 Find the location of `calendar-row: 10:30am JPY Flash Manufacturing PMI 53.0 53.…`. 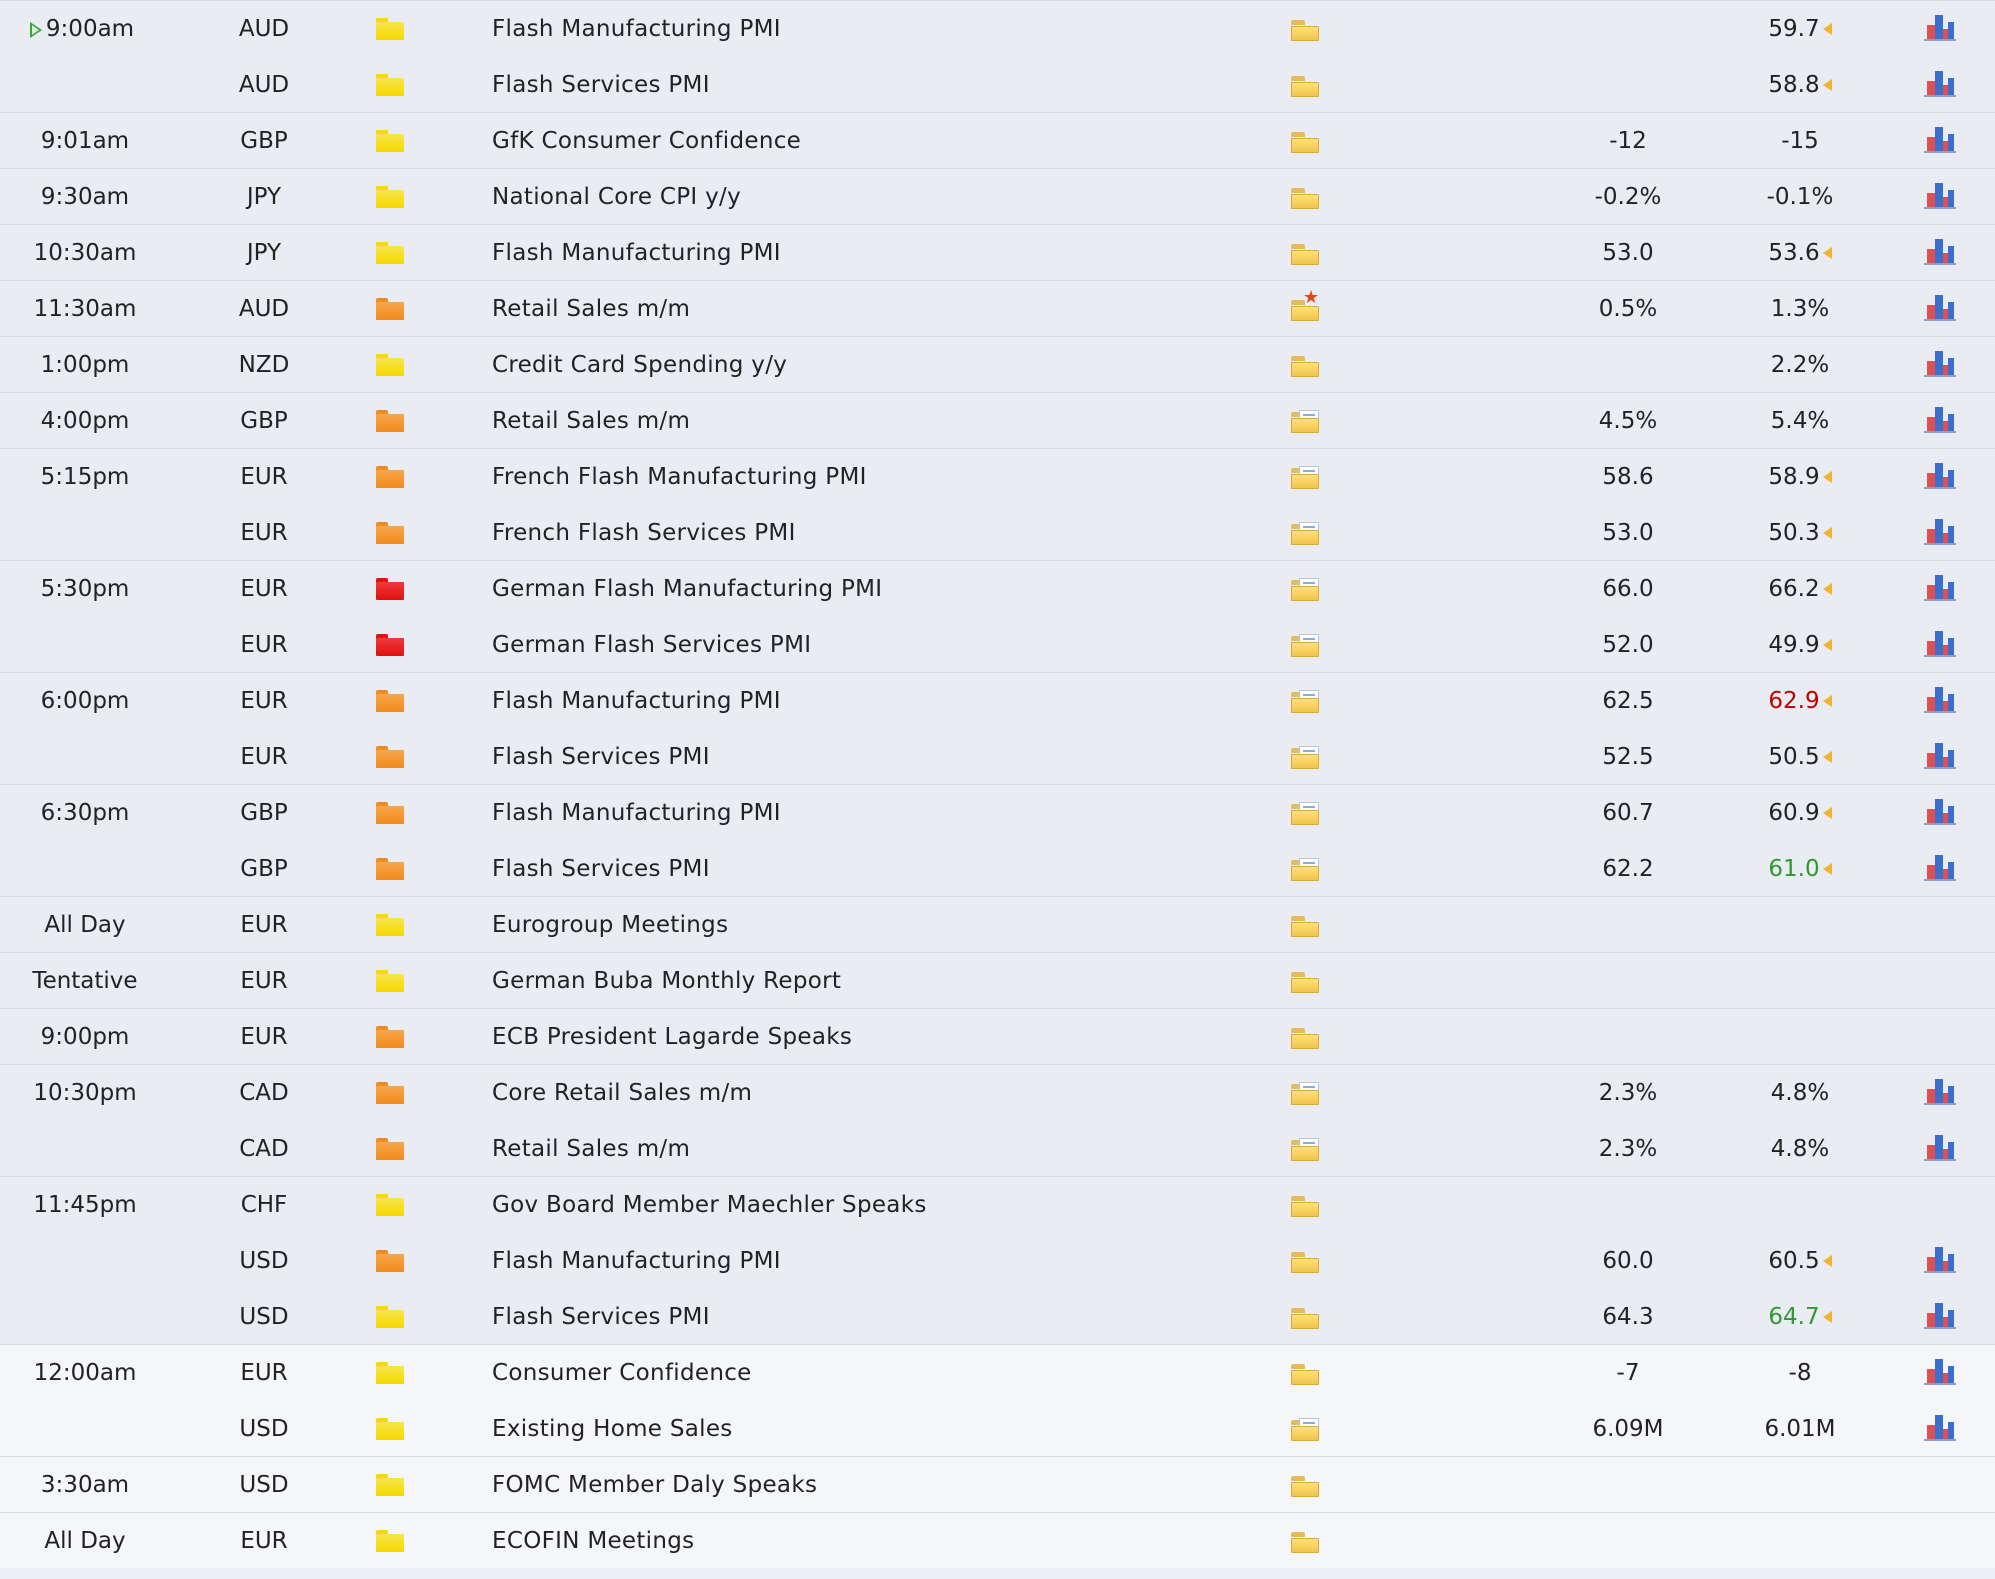

calendar-row: 10:30am JPY Flash Manufacturing PMI 53.0 53.… is located at coordinates (997, 252).